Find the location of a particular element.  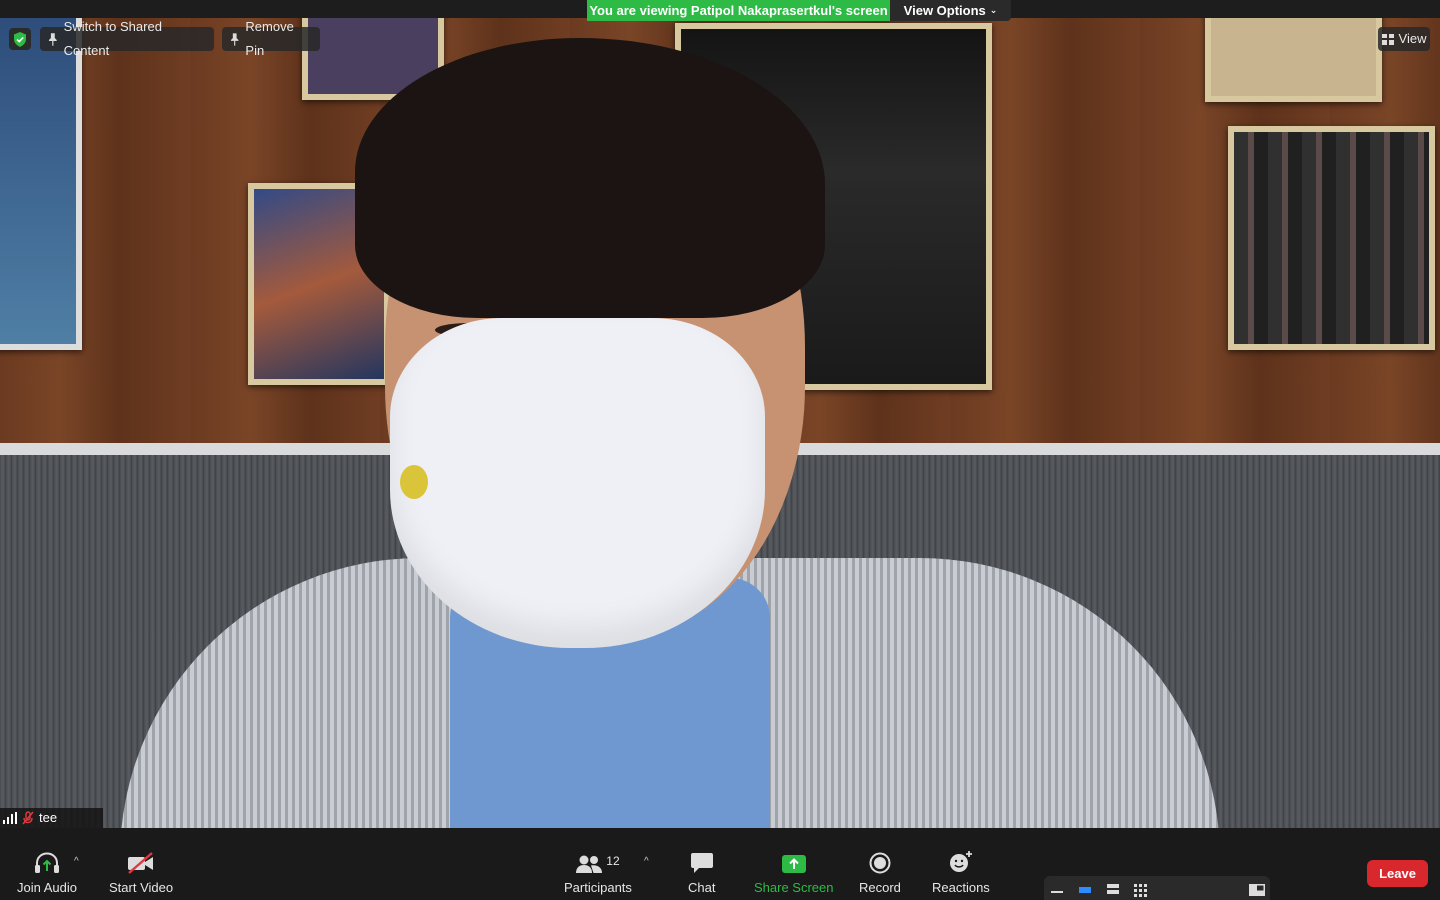

view-button: View is located at coordinates (1404, 39).